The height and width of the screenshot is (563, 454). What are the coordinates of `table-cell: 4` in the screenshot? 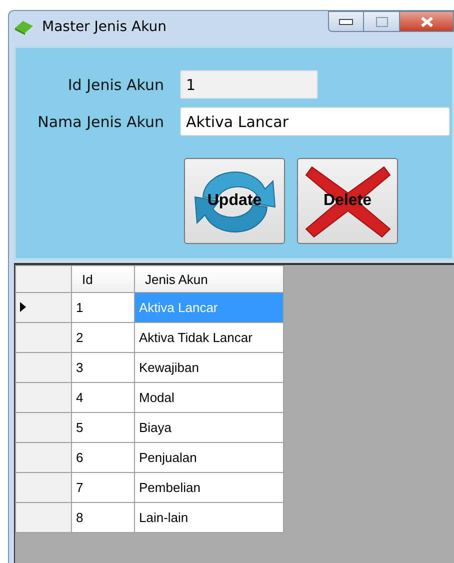 It's located at (103, 397).